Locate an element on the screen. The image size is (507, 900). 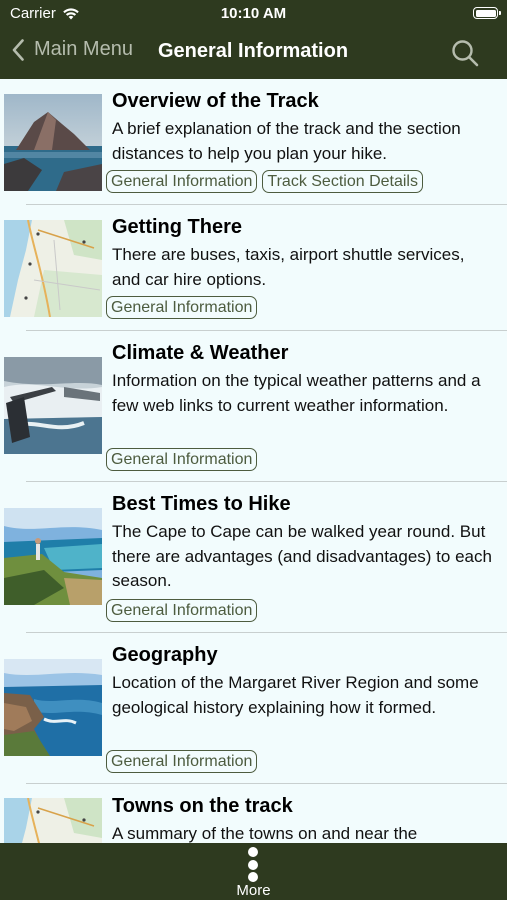
item-description: A summary of the towns on and near the is located at coordinates (265, 833).